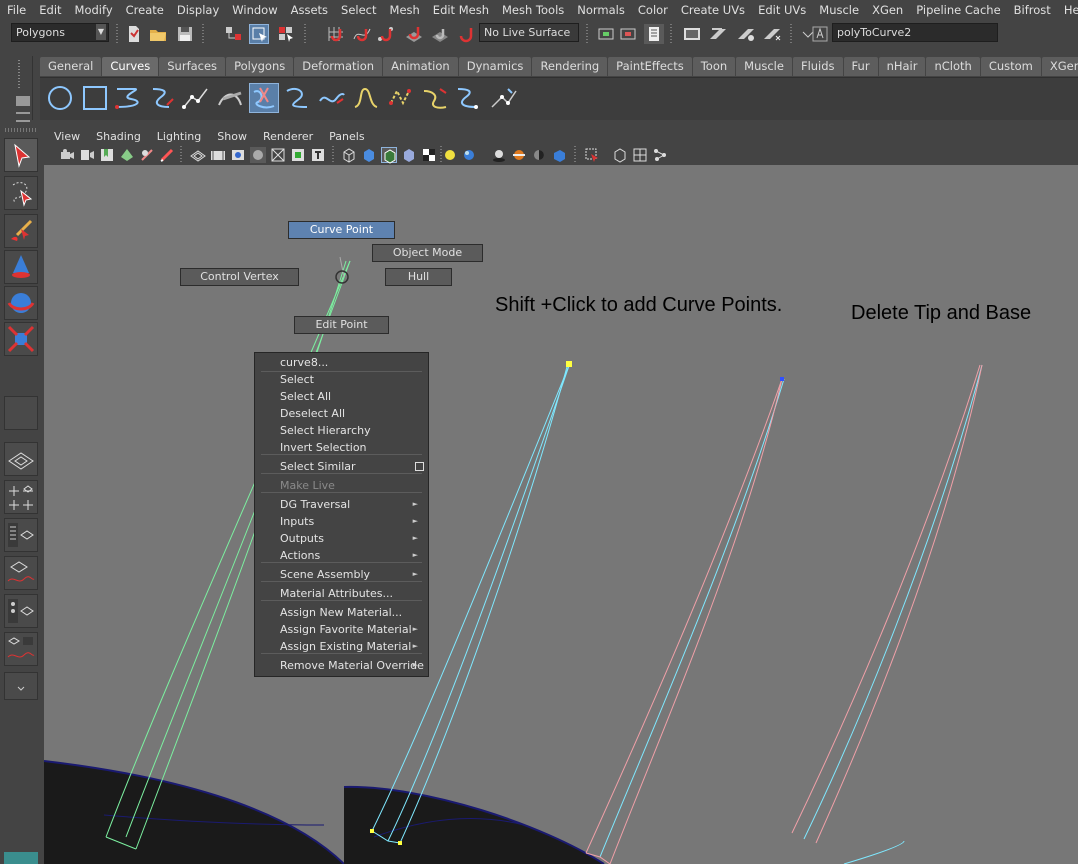 This screenshot has height=864, width=1078. I want to click on menu-window: Window, so click(254, 10).